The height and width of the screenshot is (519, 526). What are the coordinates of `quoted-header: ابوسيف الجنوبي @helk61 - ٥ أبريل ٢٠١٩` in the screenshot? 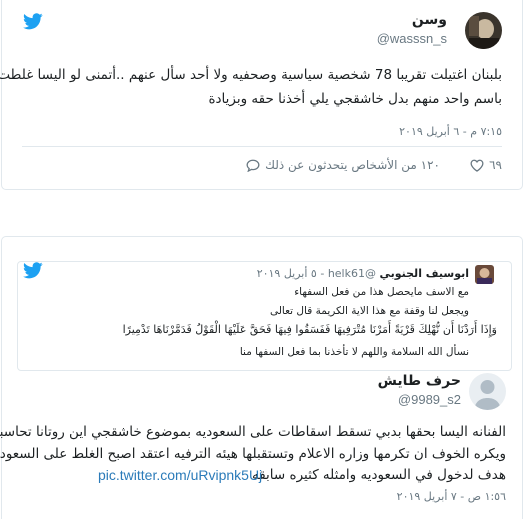 It's located at (362, 273).